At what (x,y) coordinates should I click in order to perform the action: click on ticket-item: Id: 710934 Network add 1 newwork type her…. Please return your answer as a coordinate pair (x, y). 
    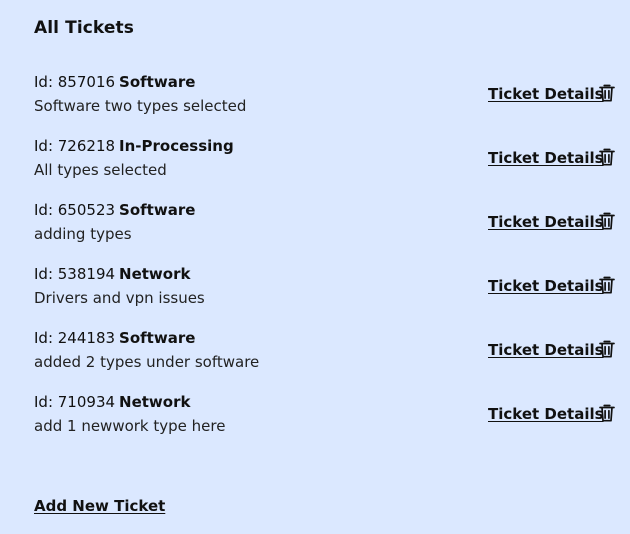
    Looking at the image, I should click on (315, 420).